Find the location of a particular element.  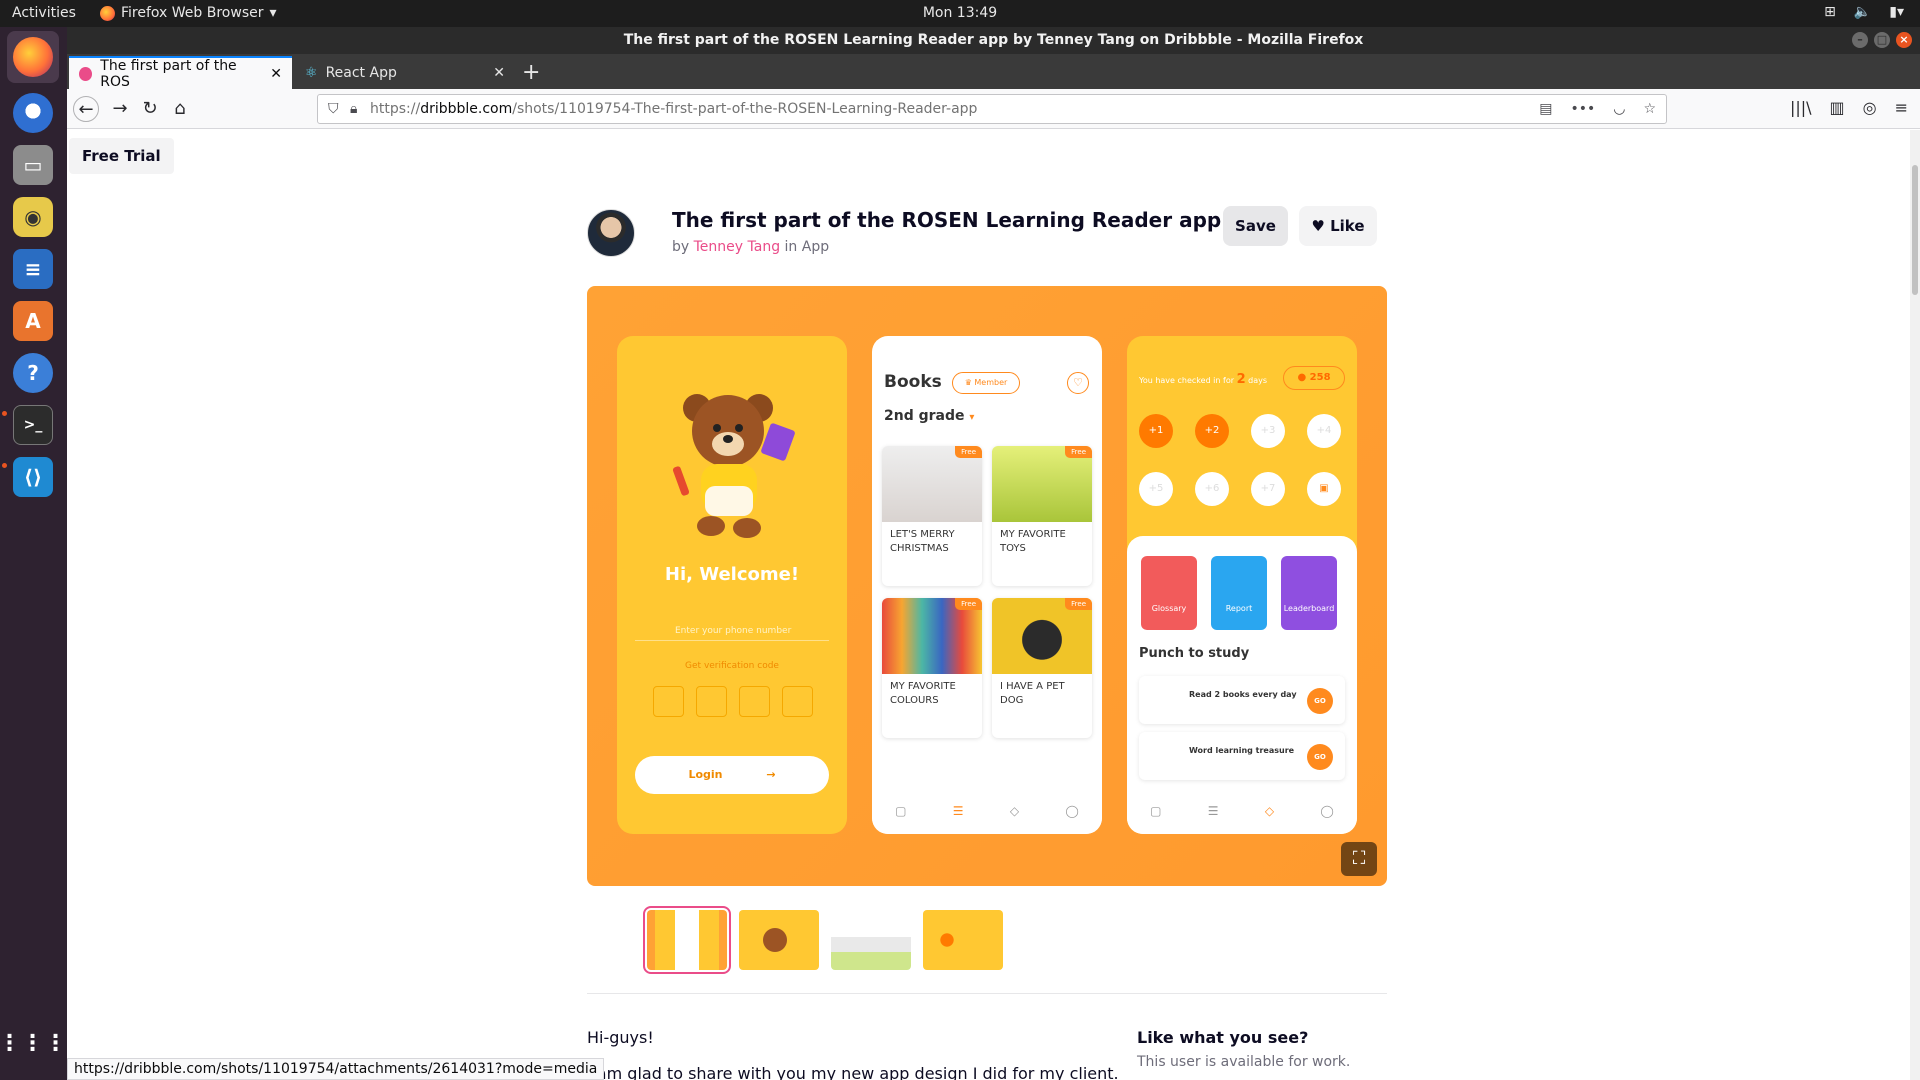

show-apps-button: ⋮⋮⋮ is located at coordinates (34, 1043).